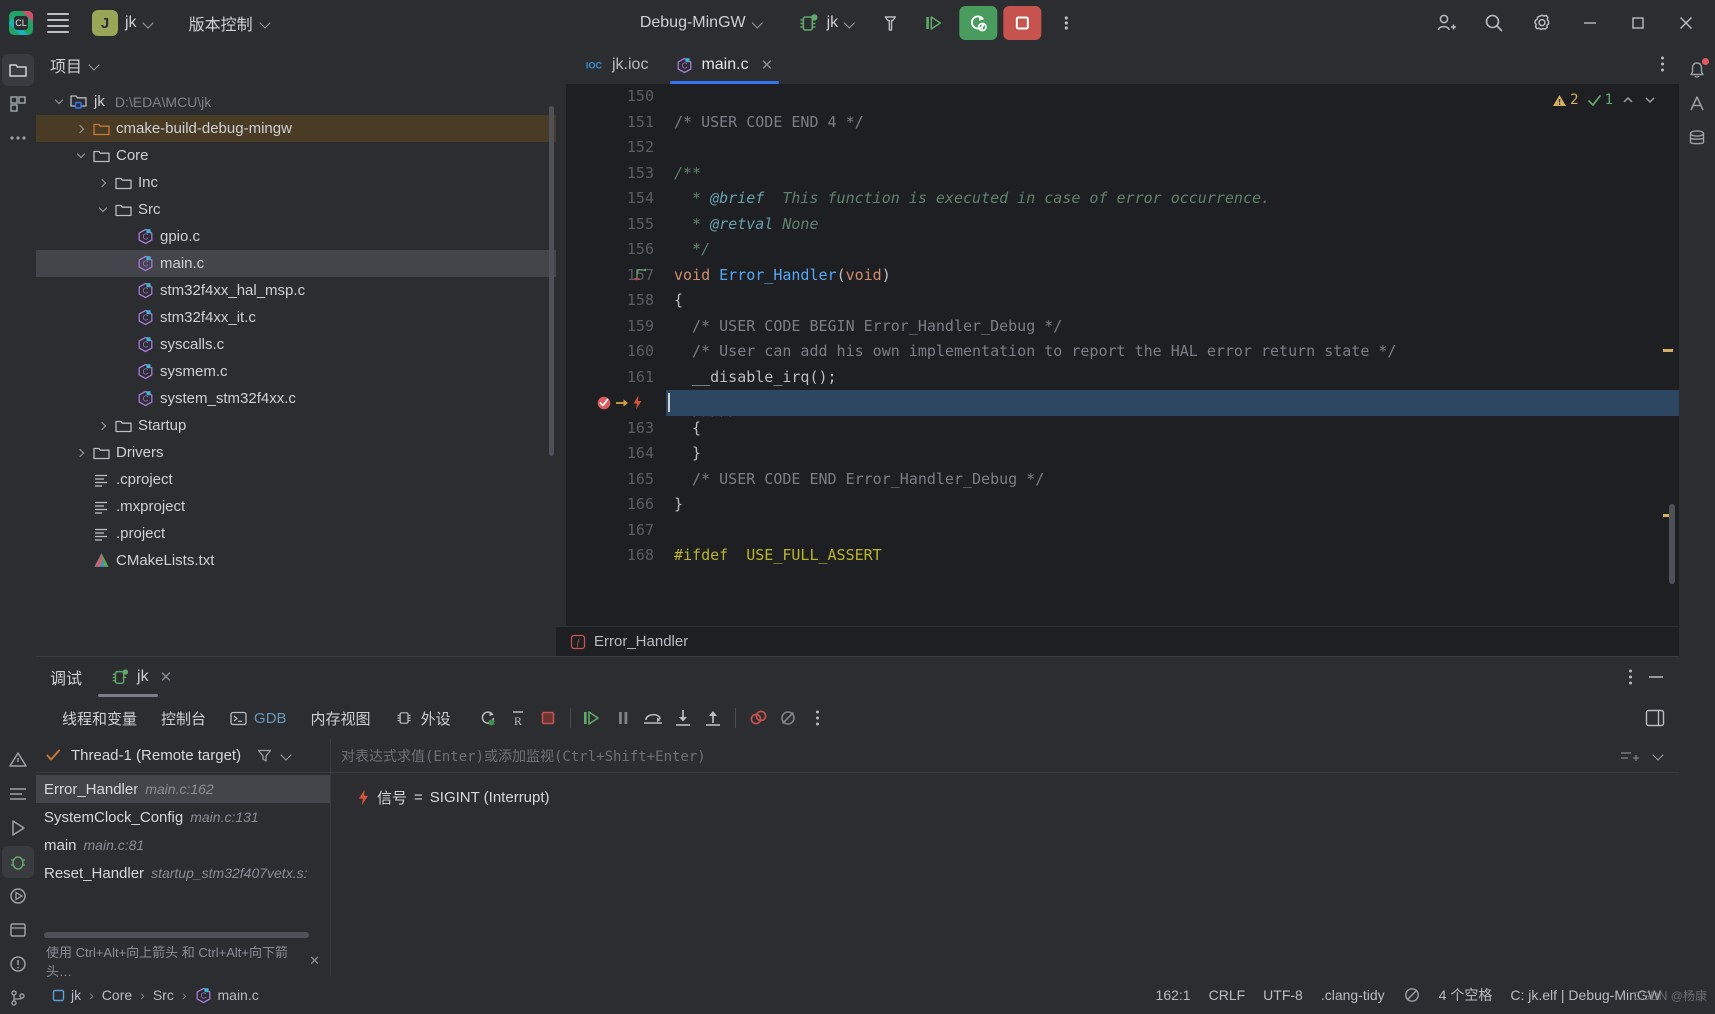 This screenshot has height=1014, width=1715. Describe the element at coordinates (1638, 23) in the screenshot. I see `maximize-button` at that location.